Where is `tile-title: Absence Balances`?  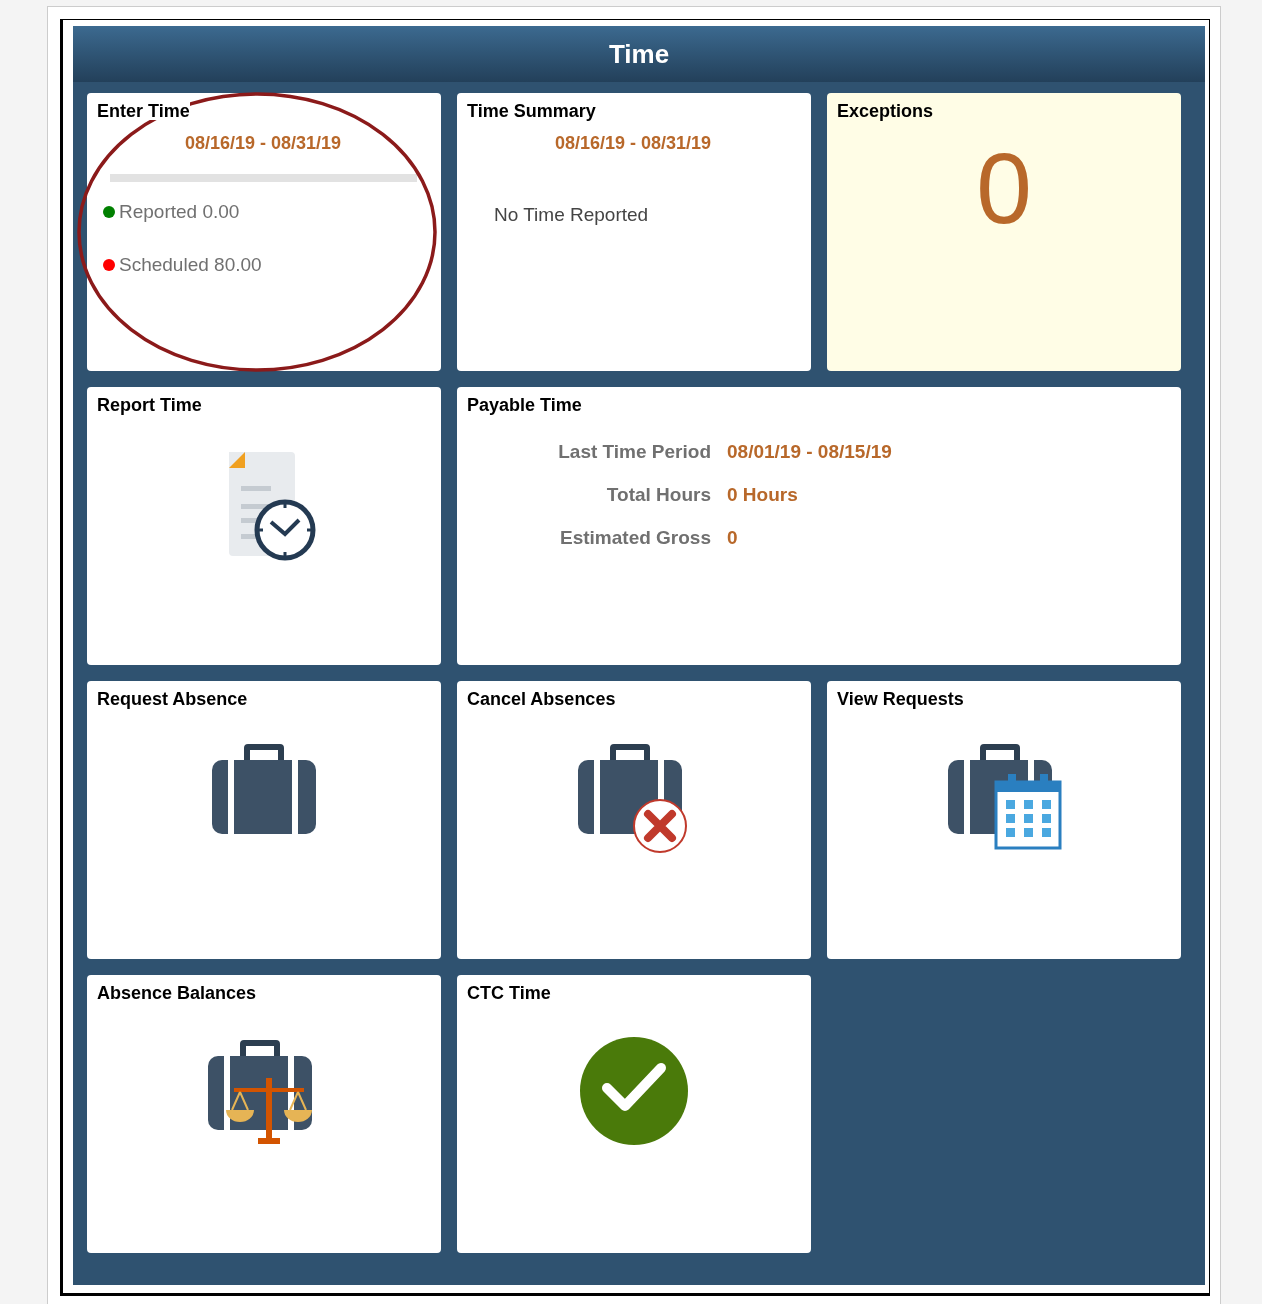 tile-title: Absence Balances is located at coordinates (177, 993).